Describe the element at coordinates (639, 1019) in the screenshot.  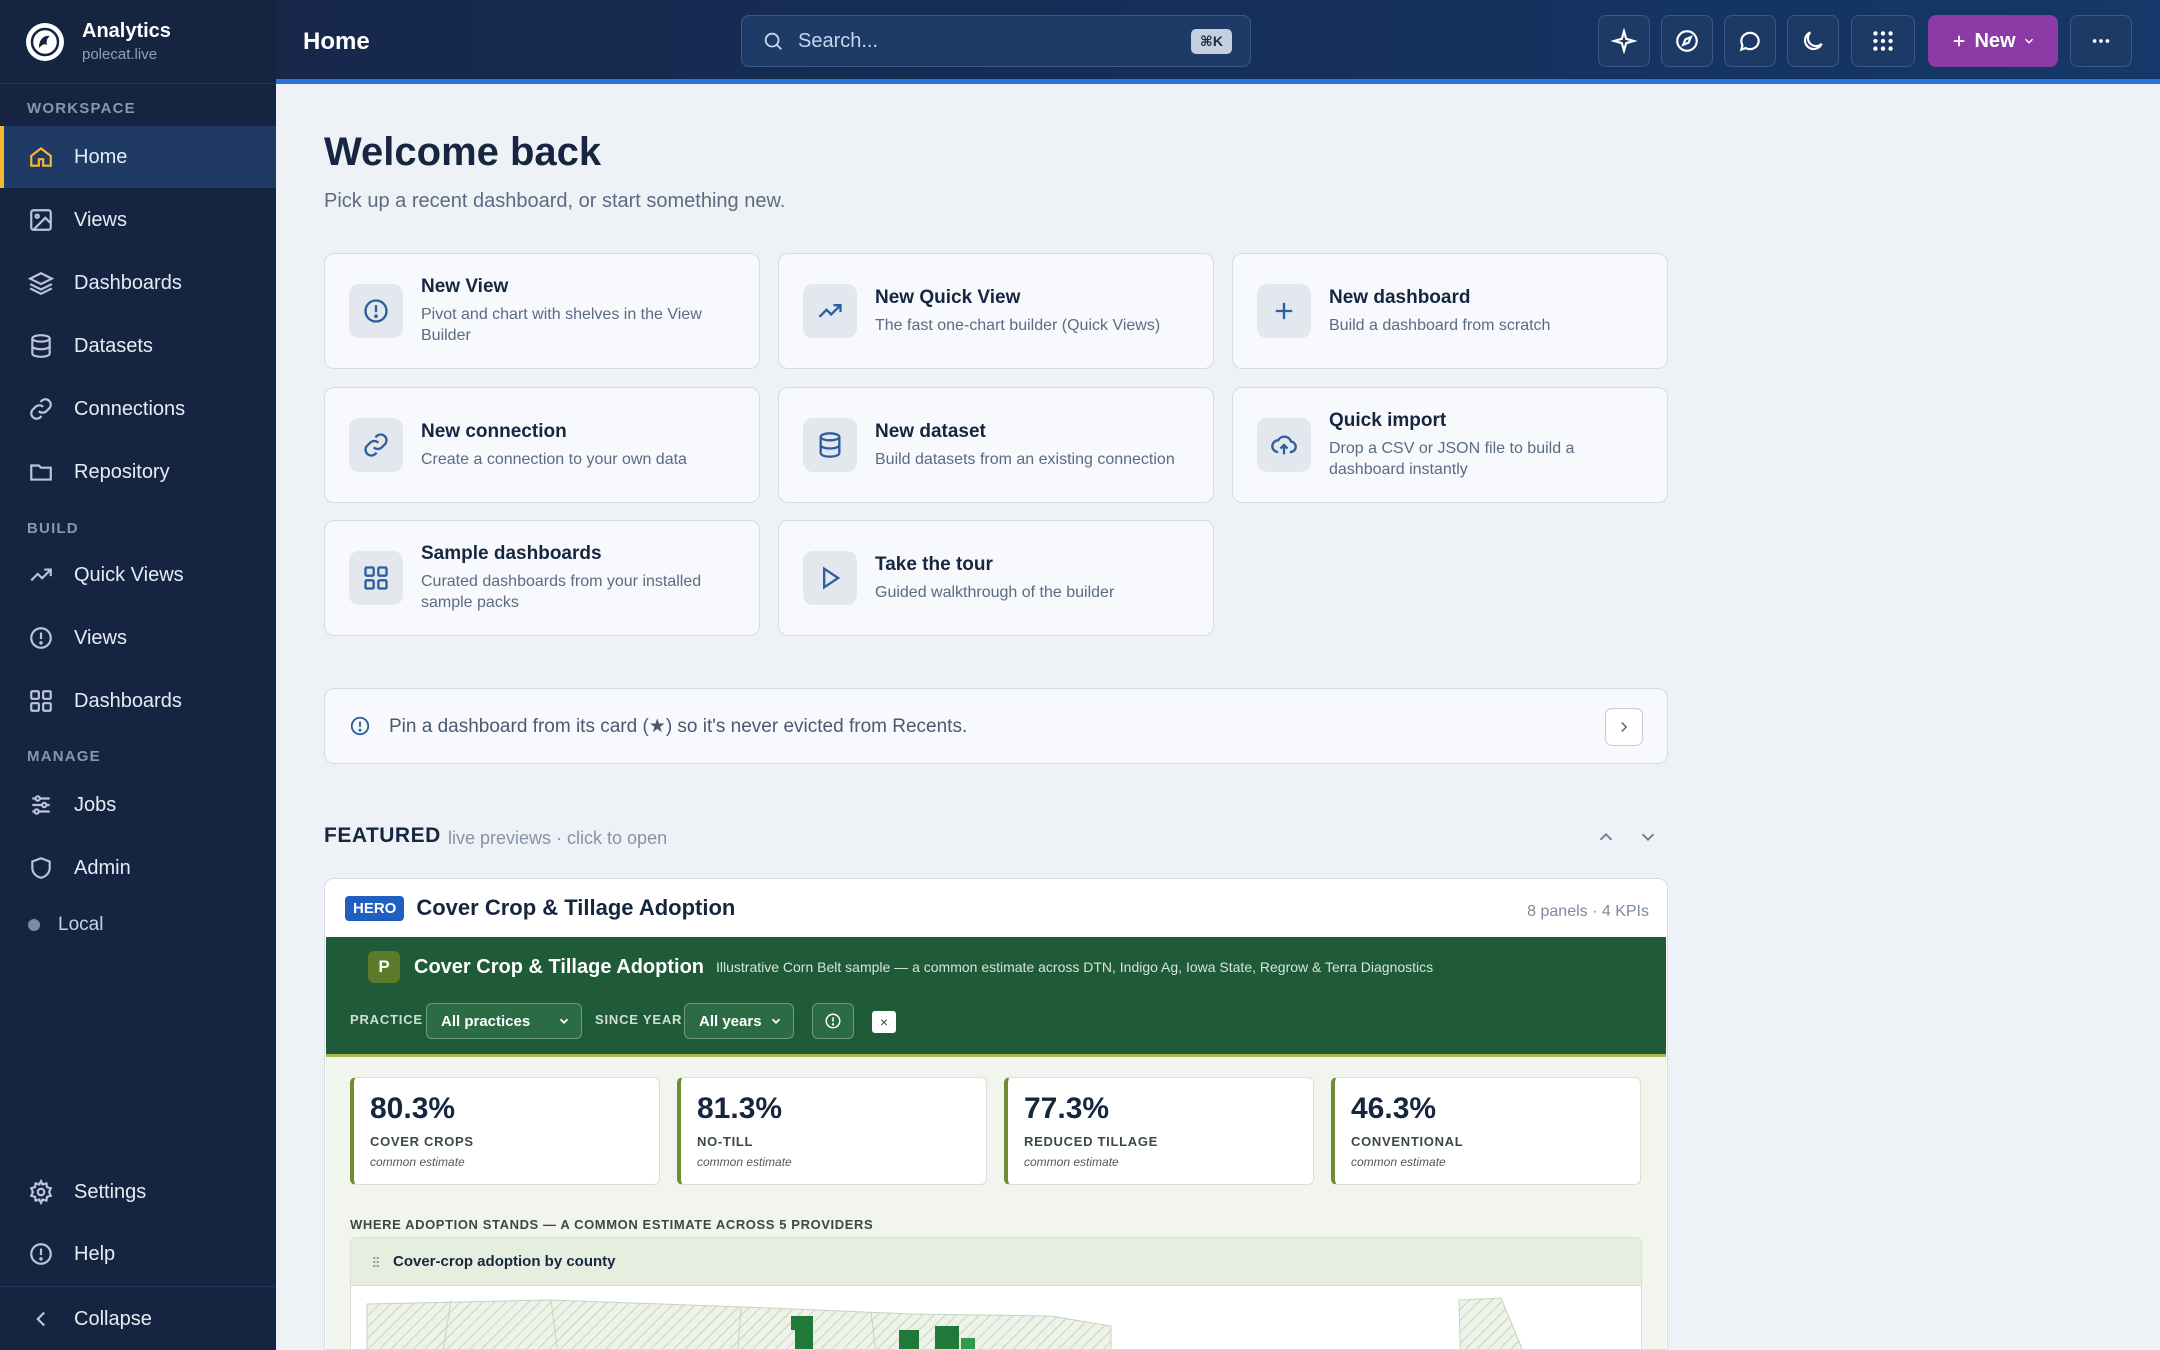
I see `filter-label-since-year: SINCE YEAR` at that location.